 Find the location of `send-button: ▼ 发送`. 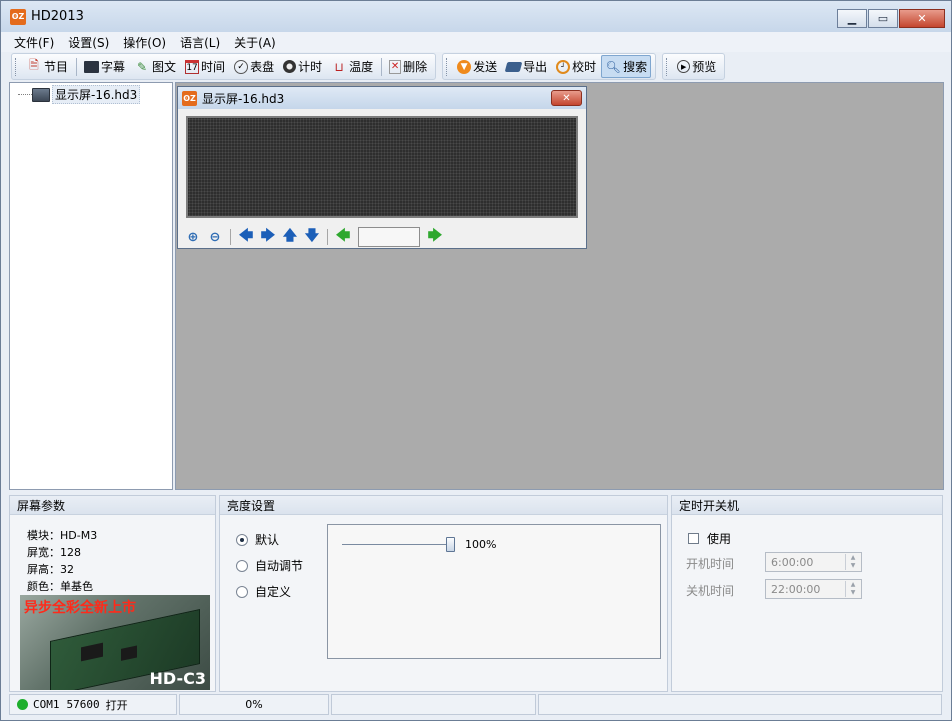

send-button: ▼ 发送 is located at coordinates (477, 66).